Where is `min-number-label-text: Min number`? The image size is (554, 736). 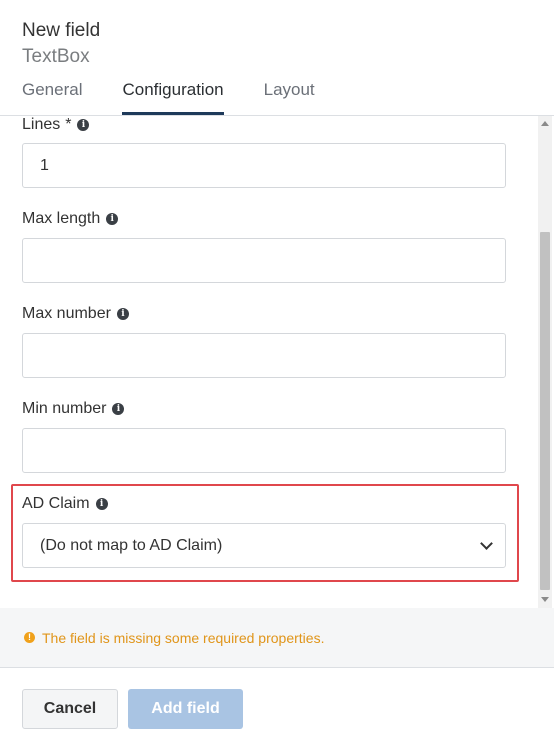
min-number-label-text: Min number is located at coordinates (64, 408).